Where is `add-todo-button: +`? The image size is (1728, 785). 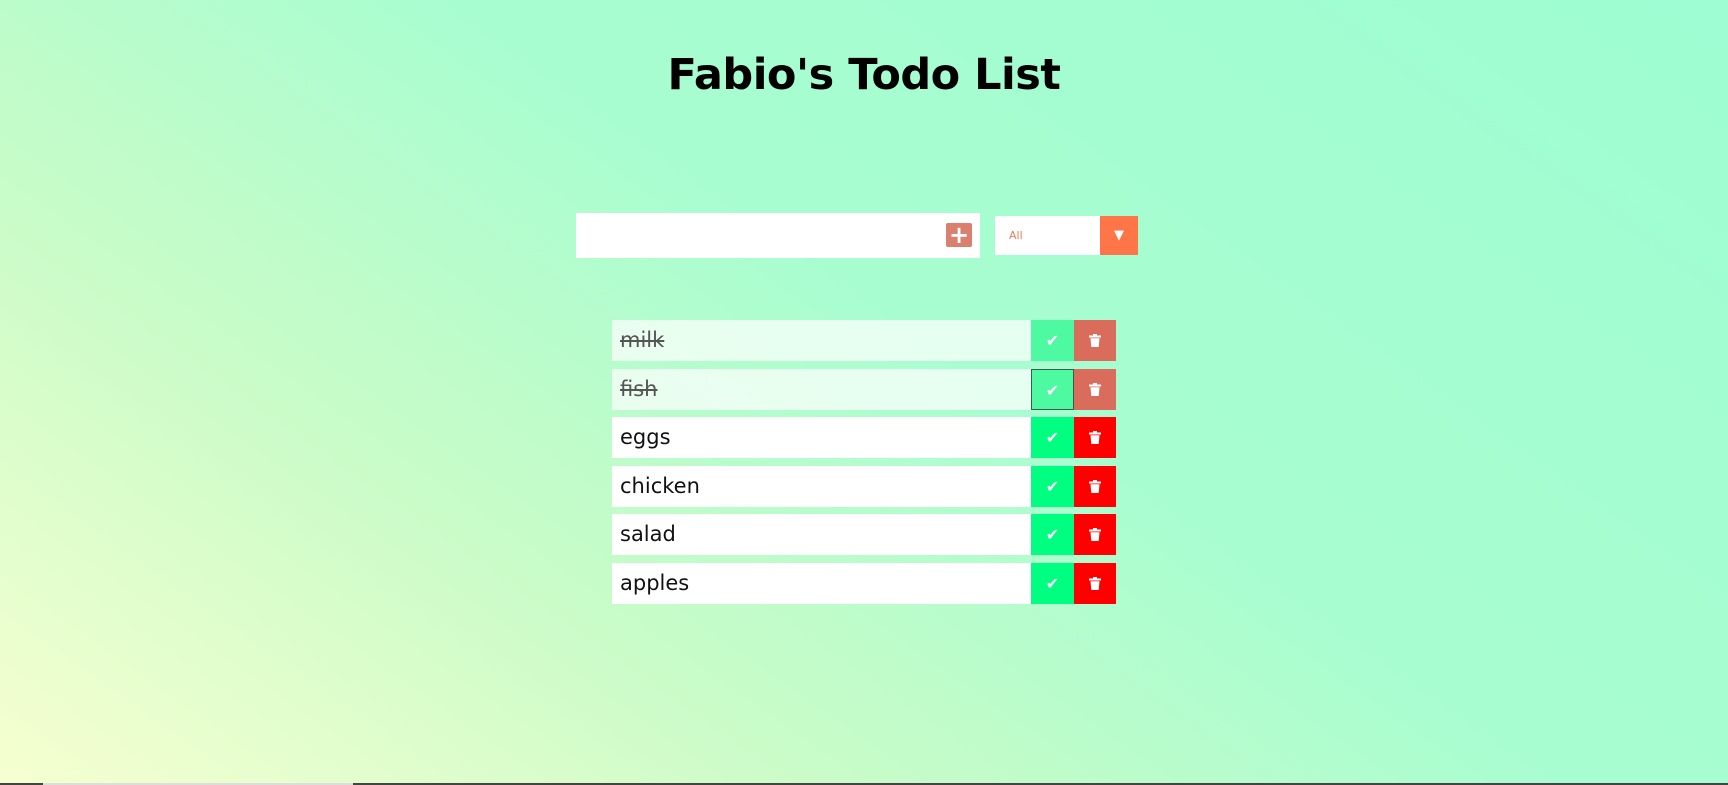 add-todo-button: + is located at coordinates (959, 235).